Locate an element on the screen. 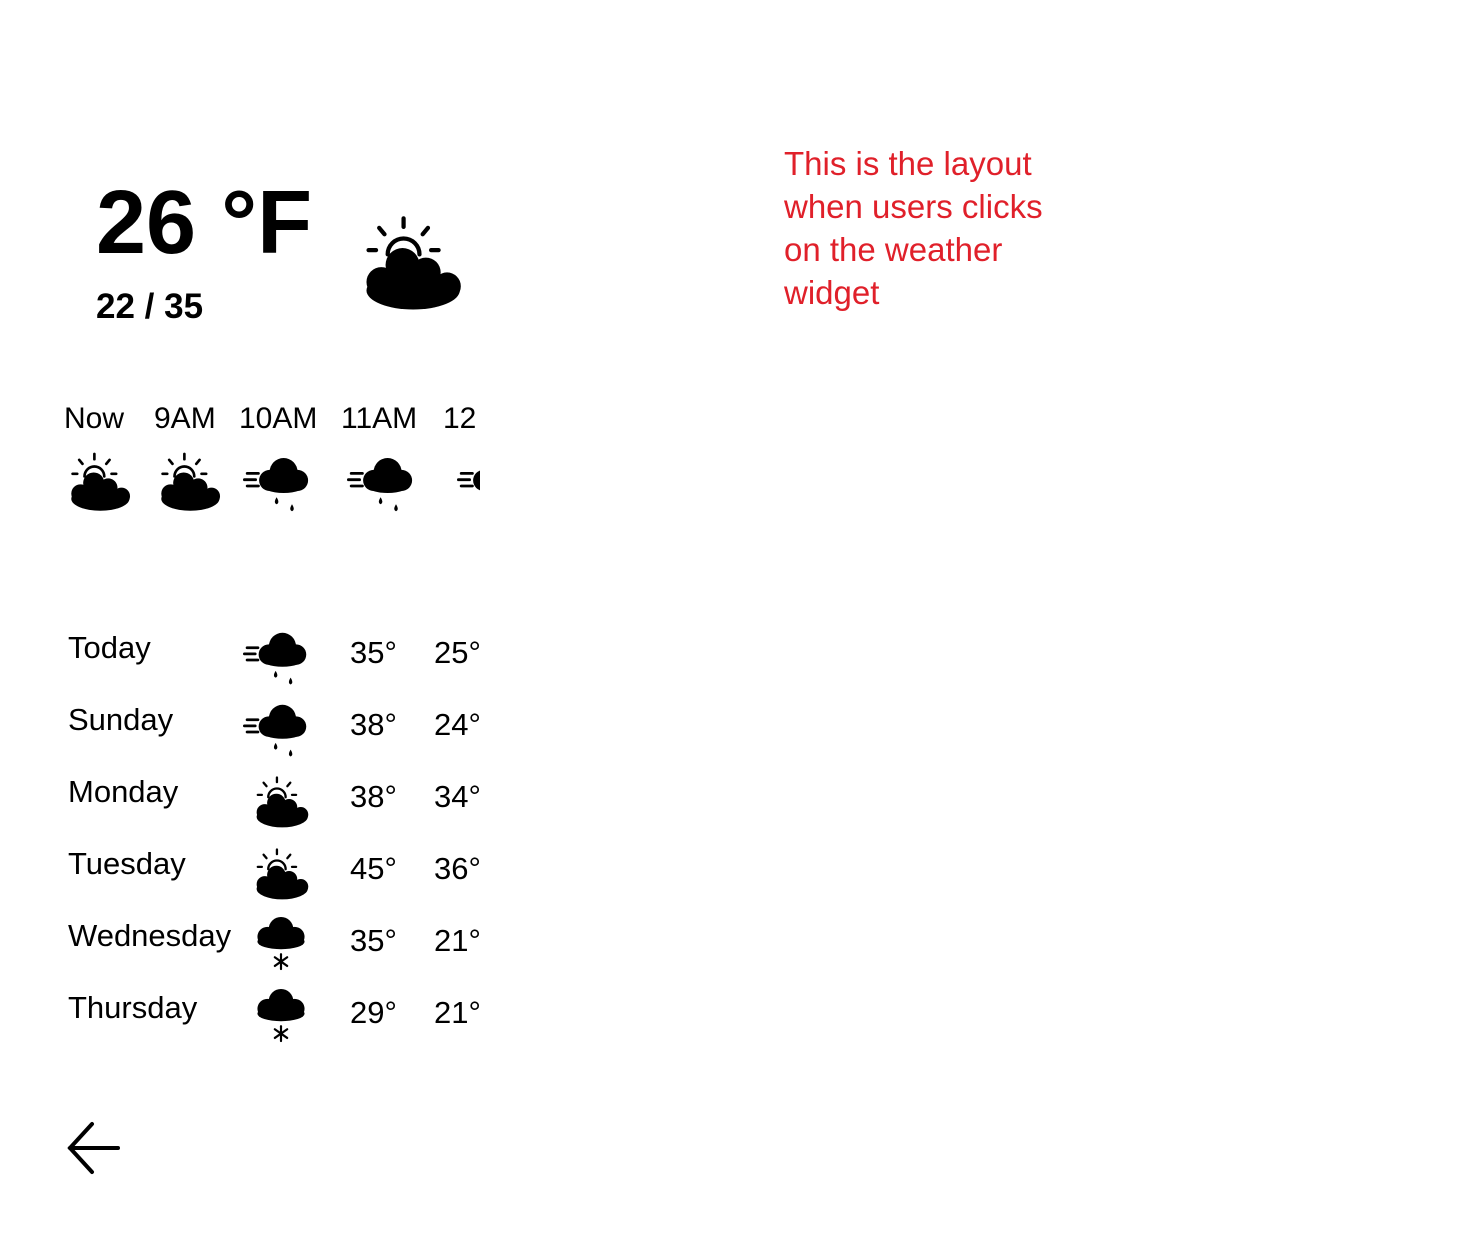  day-name: Wednesday is located at coordinates (150, 935).